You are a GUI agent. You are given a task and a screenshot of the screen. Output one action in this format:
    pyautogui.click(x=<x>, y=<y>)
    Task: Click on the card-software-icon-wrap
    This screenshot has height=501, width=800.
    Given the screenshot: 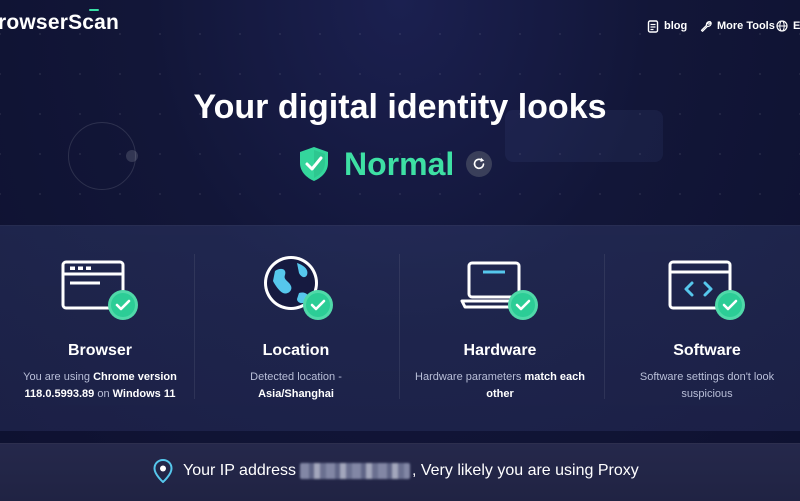 What is the action you would take?
    pyautogui.click(x=707, y=291)
    